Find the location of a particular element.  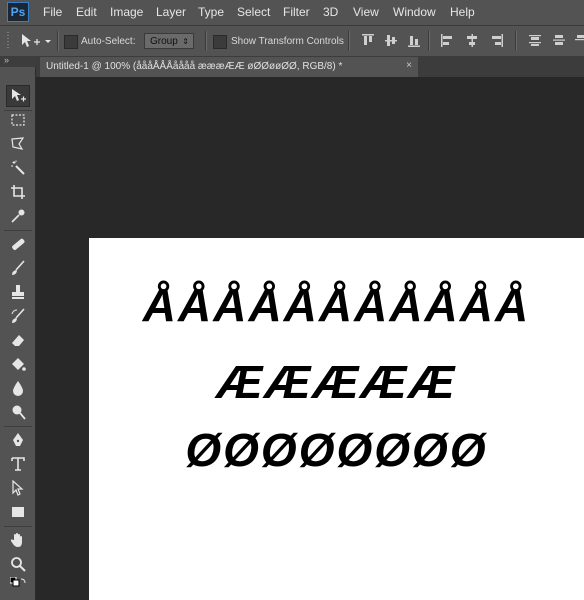

eraser-tool is located at coordinates (18, 340).